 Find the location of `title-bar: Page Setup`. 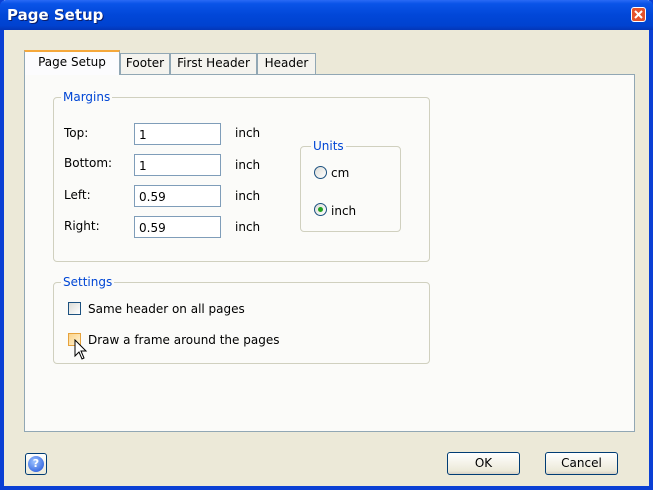

title-bar: Page Setup is located at coordinates (326, 15).